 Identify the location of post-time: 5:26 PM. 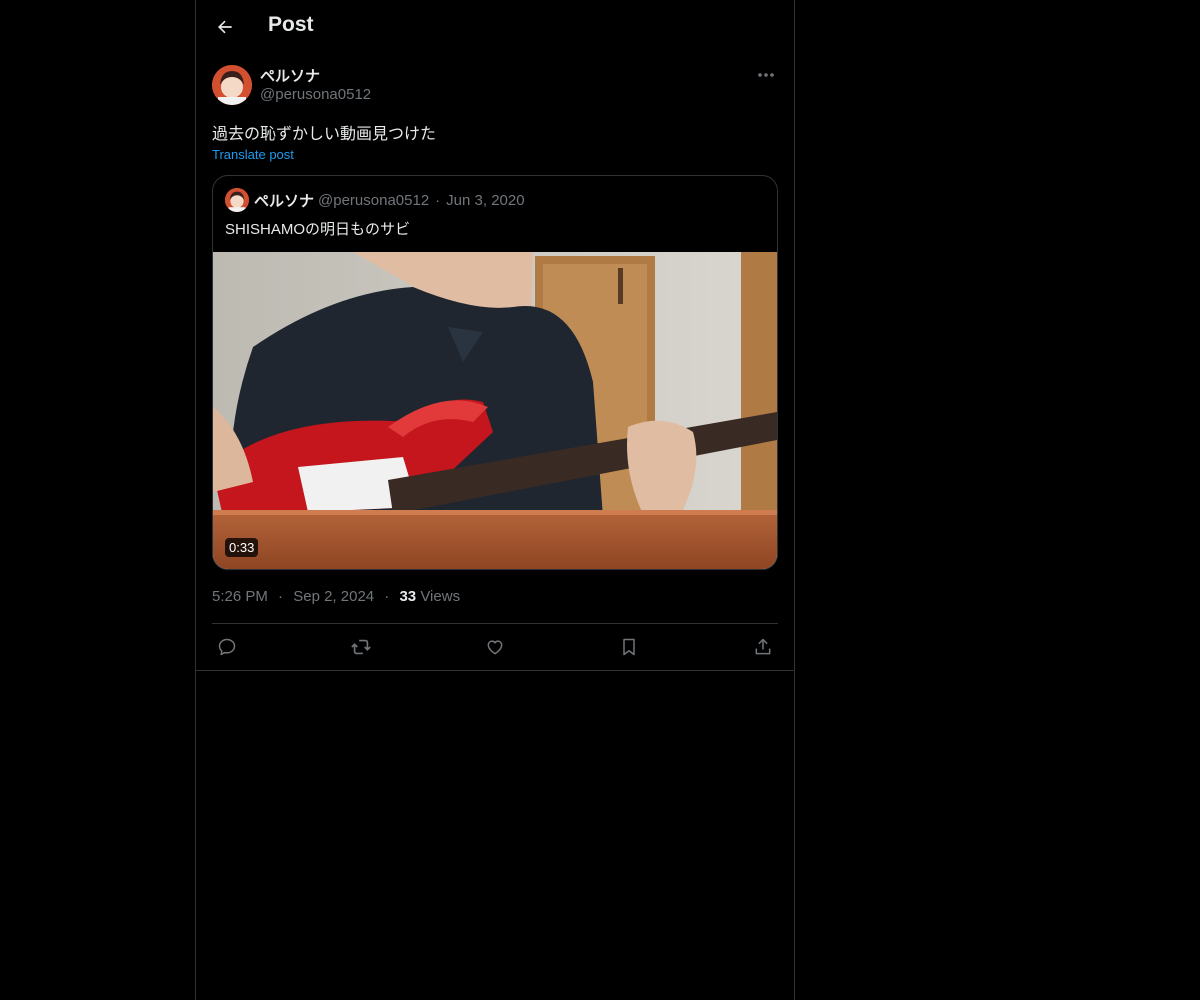
(240, 596).